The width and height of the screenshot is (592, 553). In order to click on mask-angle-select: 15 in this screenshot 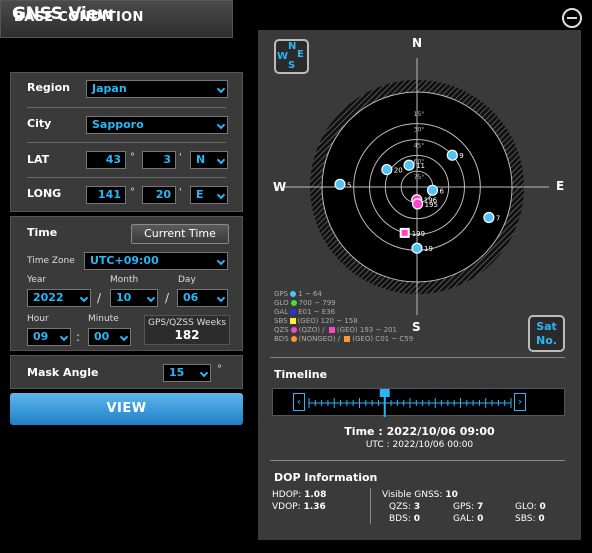, I will do `click(187, 373)`.